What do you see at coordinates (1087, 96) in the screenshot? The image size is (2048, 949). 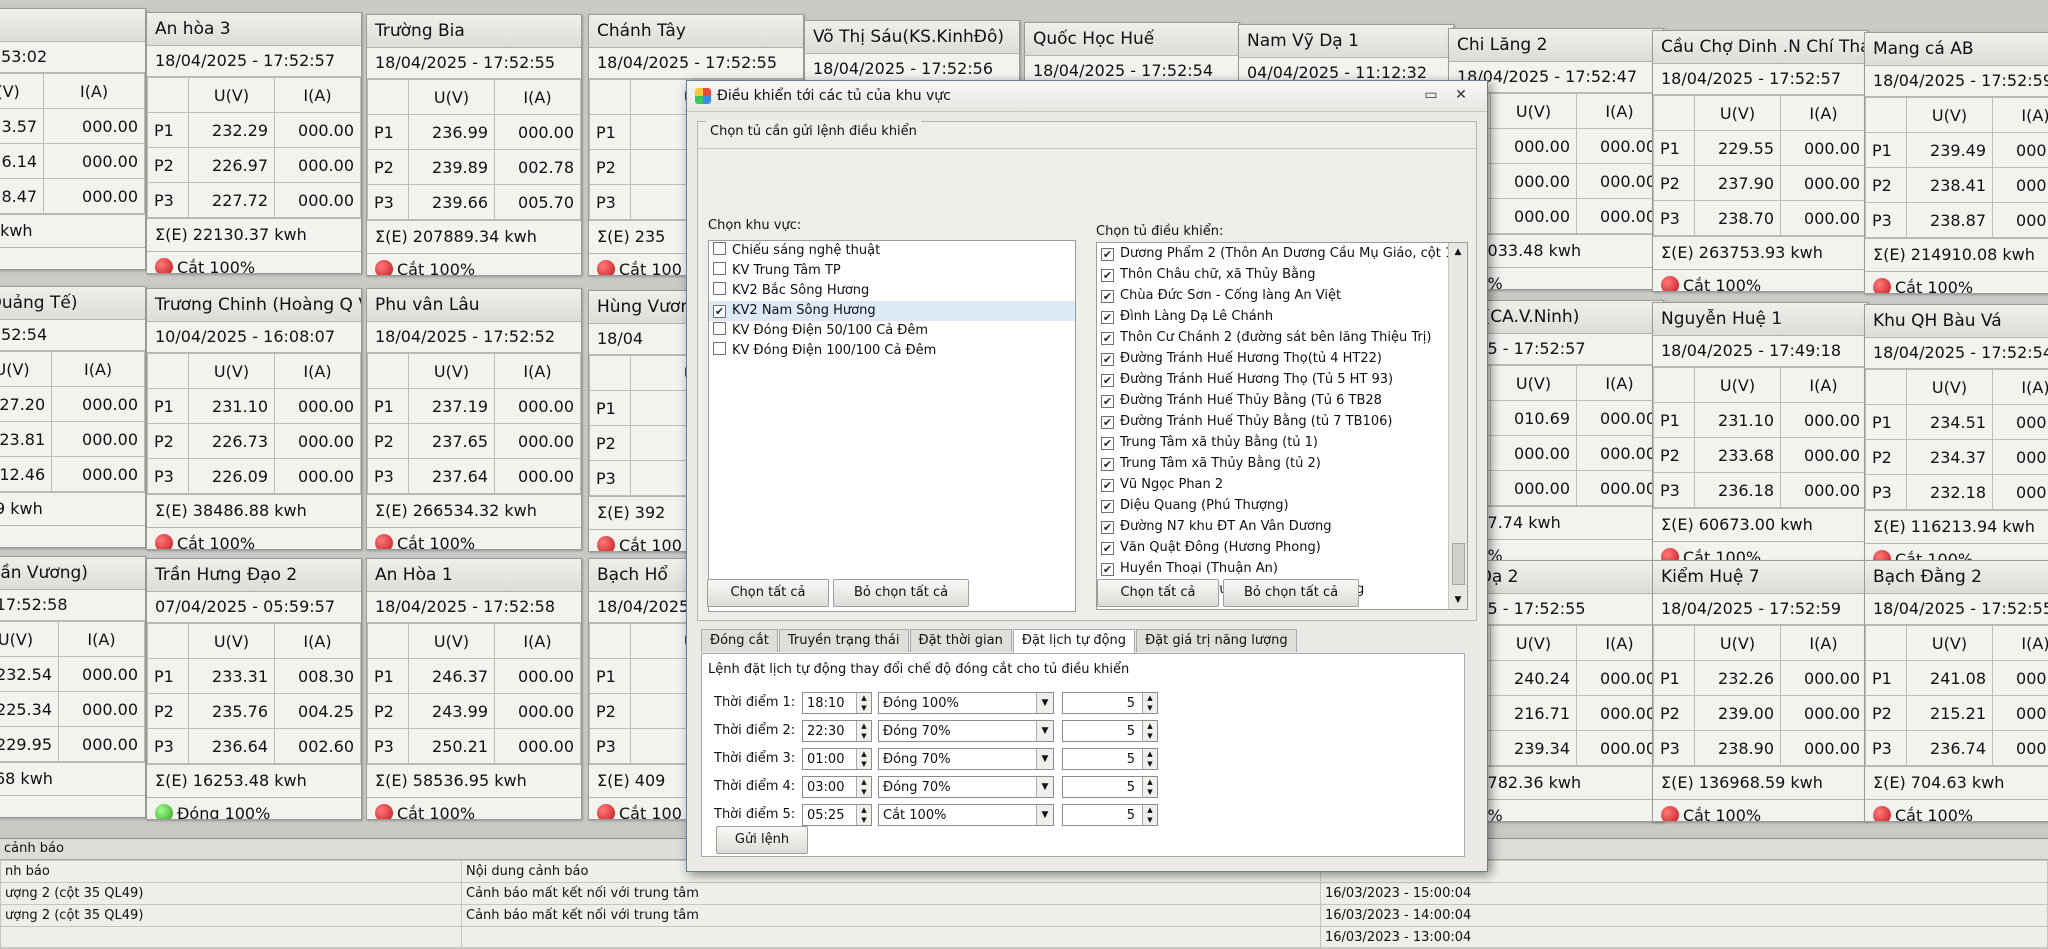 I see `dialog-titlebar: Điều khiển tới các tủ của khu vực ▭ ✕` at bounding box center [1087, 96].